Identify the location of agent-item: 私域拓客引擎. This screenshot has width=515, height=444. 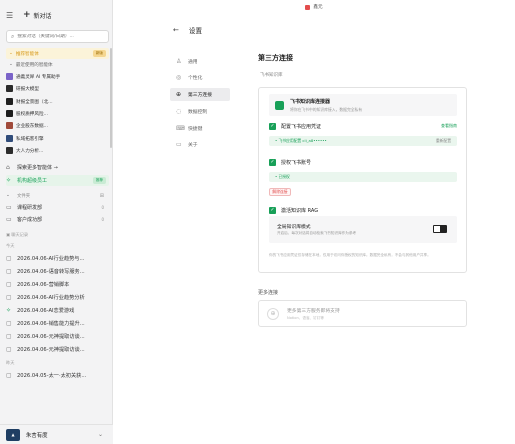
(57, 138).